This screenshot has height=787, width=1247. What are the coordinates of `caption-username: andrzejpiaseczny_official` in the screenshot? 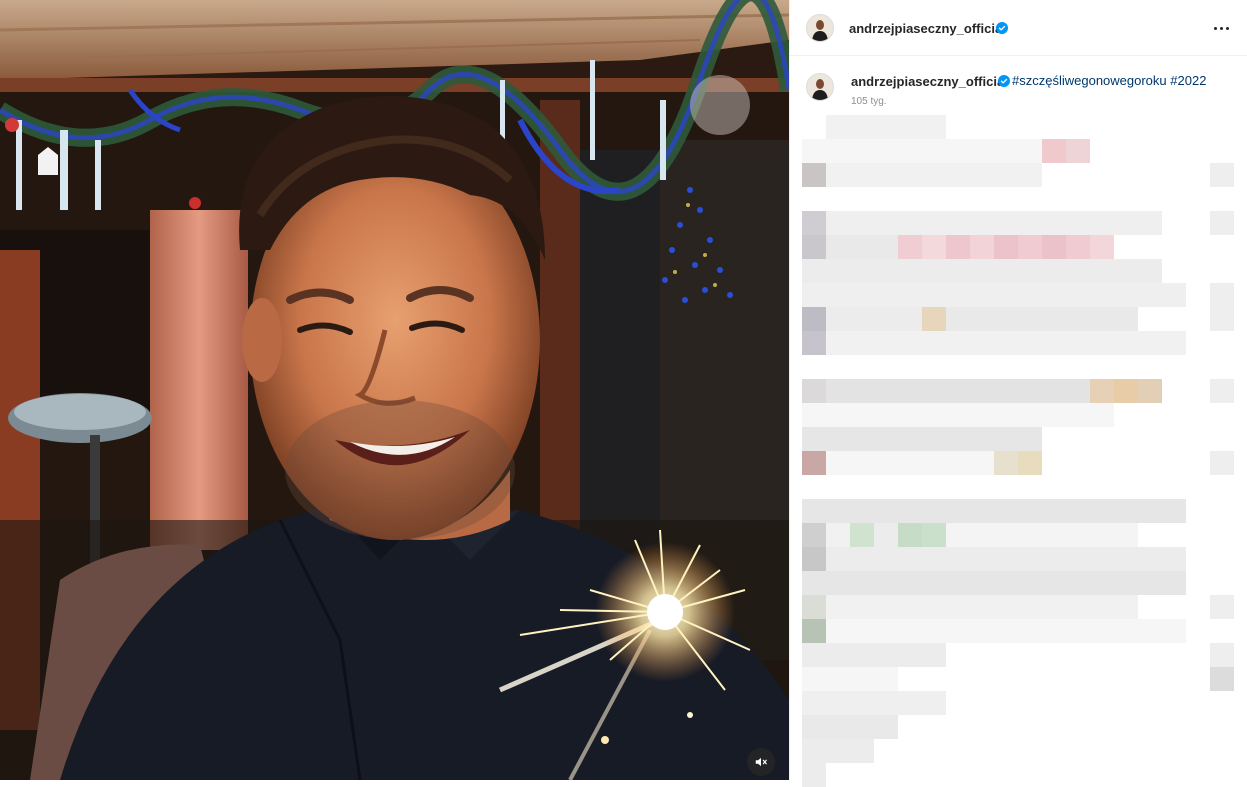 It's located at (929, 81).